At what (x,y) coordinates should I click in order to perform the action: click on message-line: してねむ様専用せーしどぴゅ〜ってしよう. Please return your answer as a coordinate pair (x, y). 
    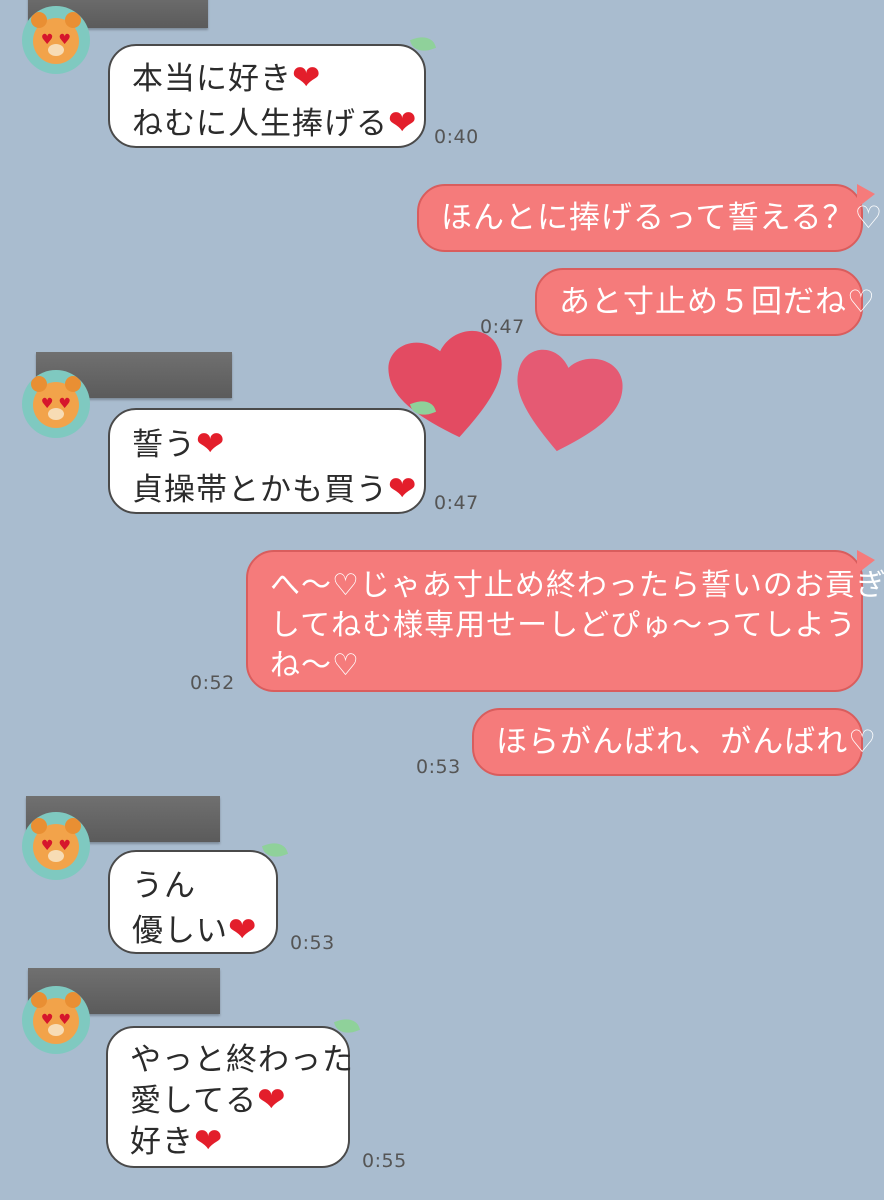
    Looking at the image, I should click on (563, 625).